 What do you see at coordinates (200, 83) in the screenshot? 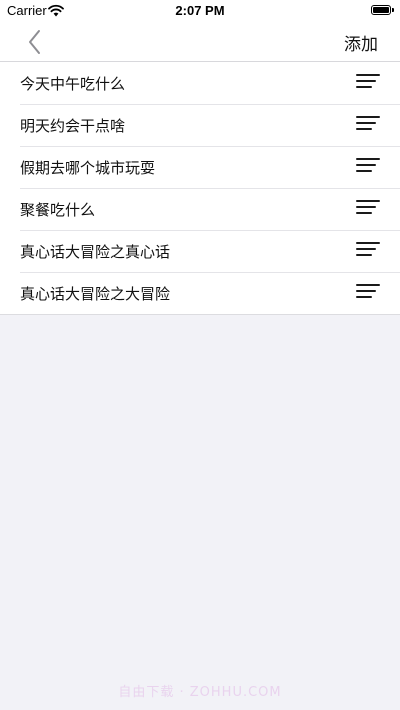
I see `list-item: 今天中午吃什么` at bounding box center [200, 83].